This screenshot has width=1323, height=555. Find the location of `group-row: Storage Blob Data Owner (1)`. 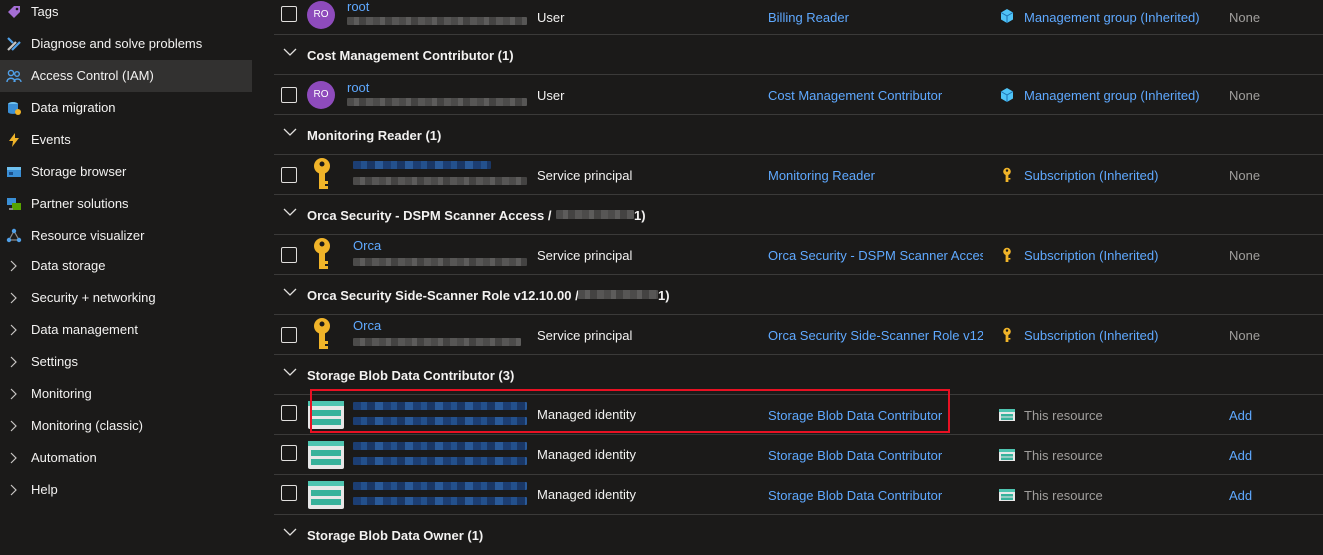

group-row: Storage Blob Data Owner (1) is located at coordinates (798, 535).